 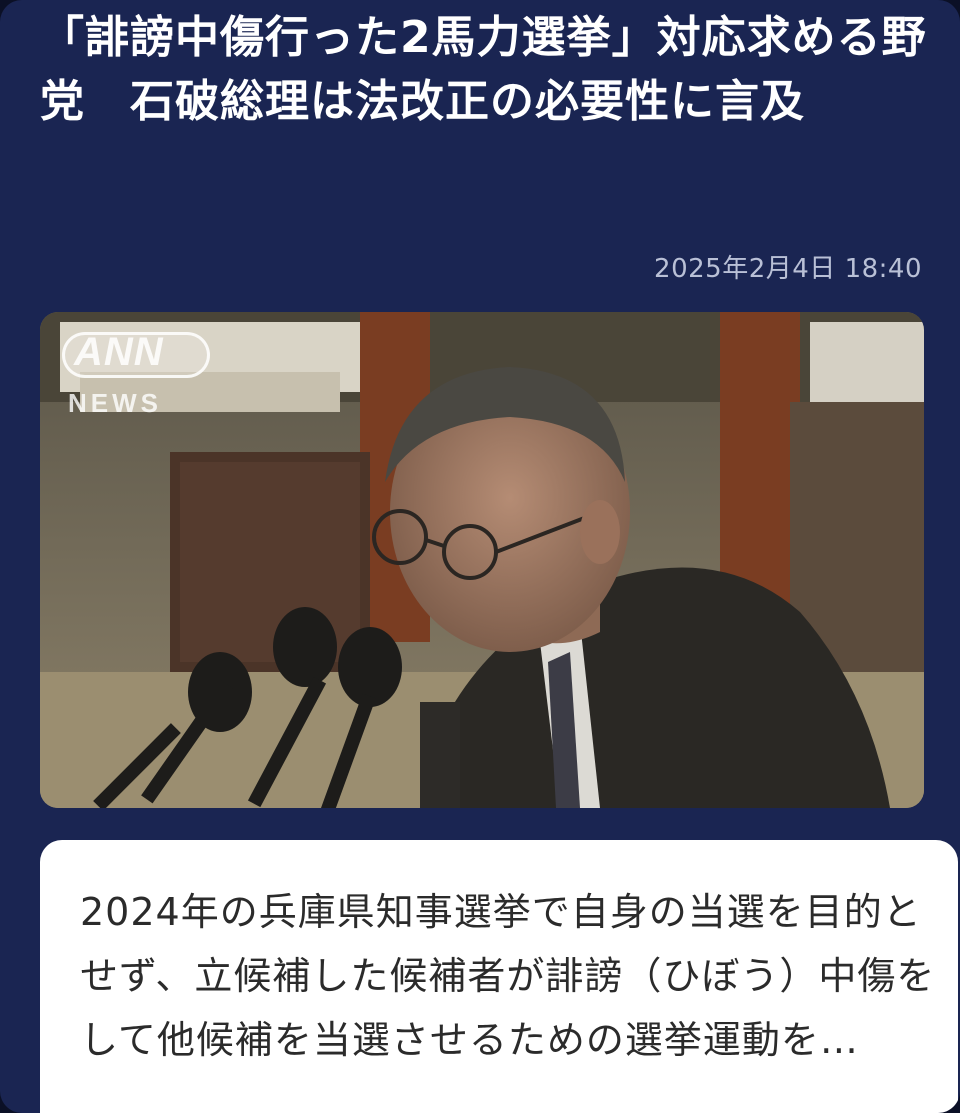 I want to click on news-logo-text: NEWS, so click(x=115, y=403).